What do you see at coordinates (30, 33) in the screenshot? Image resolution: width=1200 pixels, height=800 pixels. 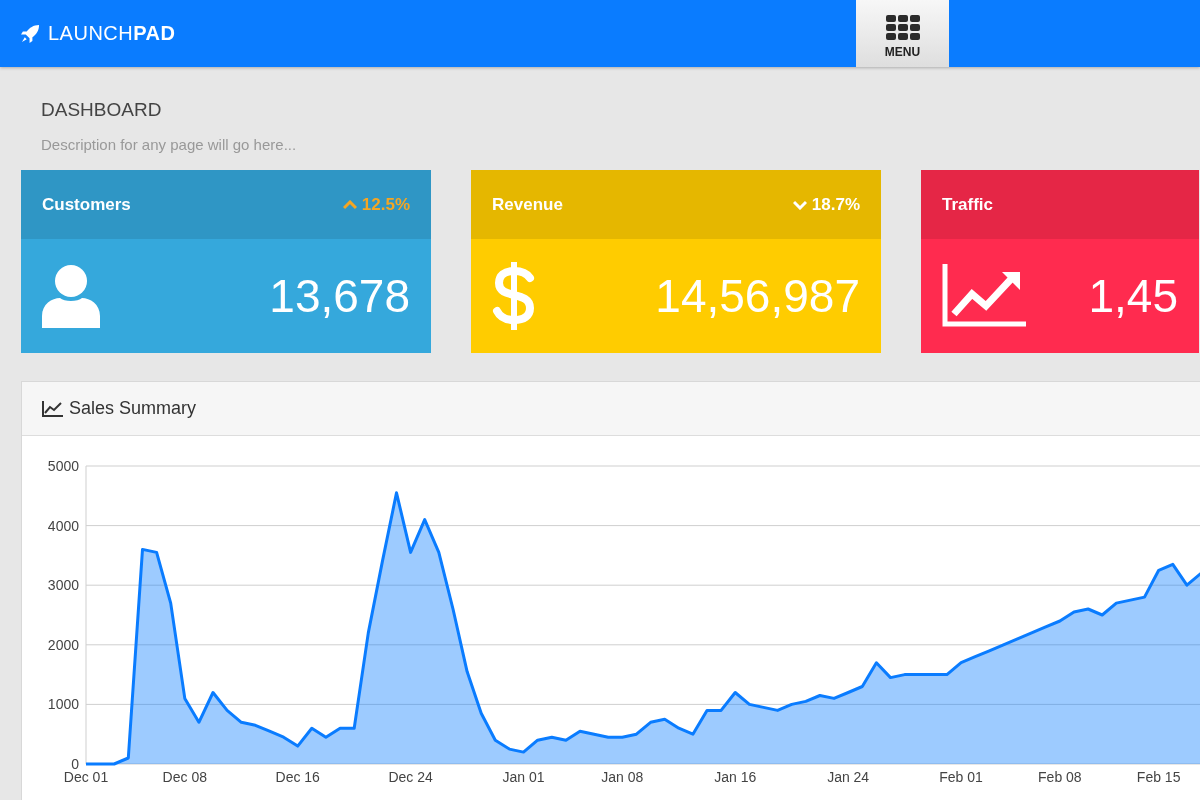 I see `rocket-icon` at bounding box center [30, 33].